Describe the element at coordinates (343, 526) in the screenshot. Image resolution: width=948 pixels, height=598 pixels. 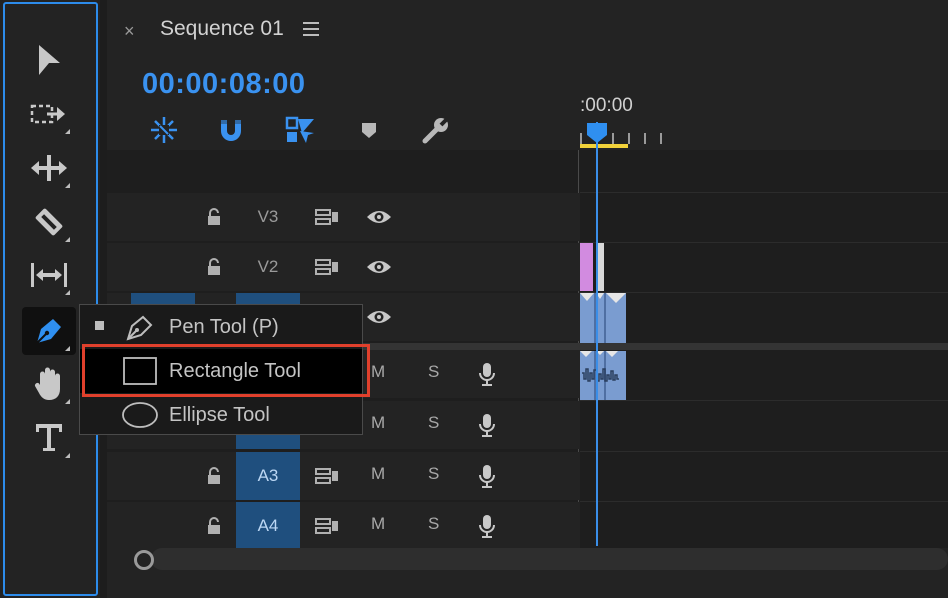
I see `track-header-a4: A4 M S` at that location.